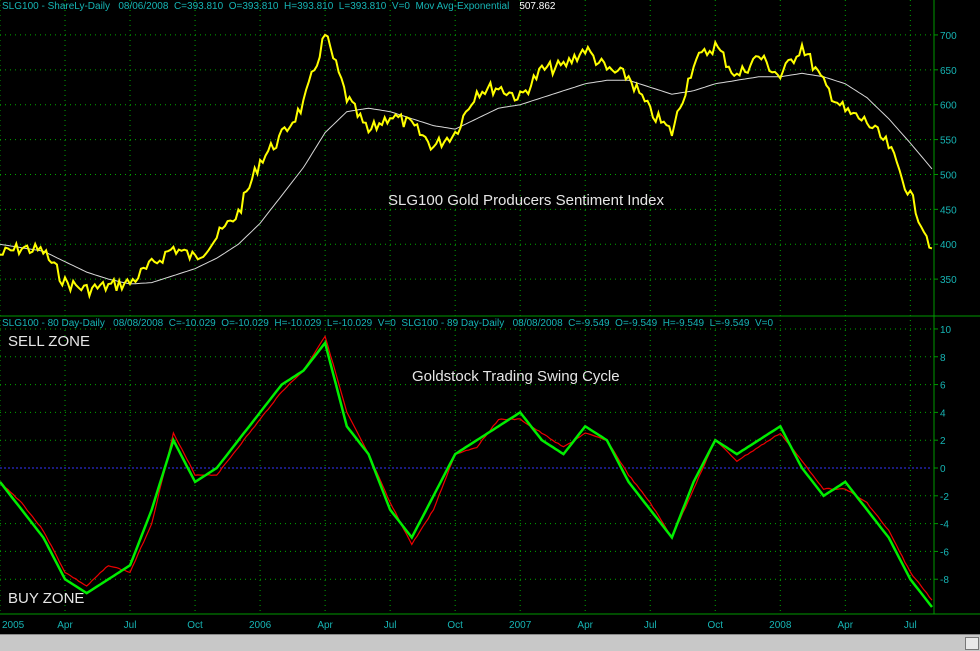 The image size is (980, 651). What do you see at coordinates (972, 643) in the screenshot?
I see `scrollbar-thumb` at bounding box center [972, 643].